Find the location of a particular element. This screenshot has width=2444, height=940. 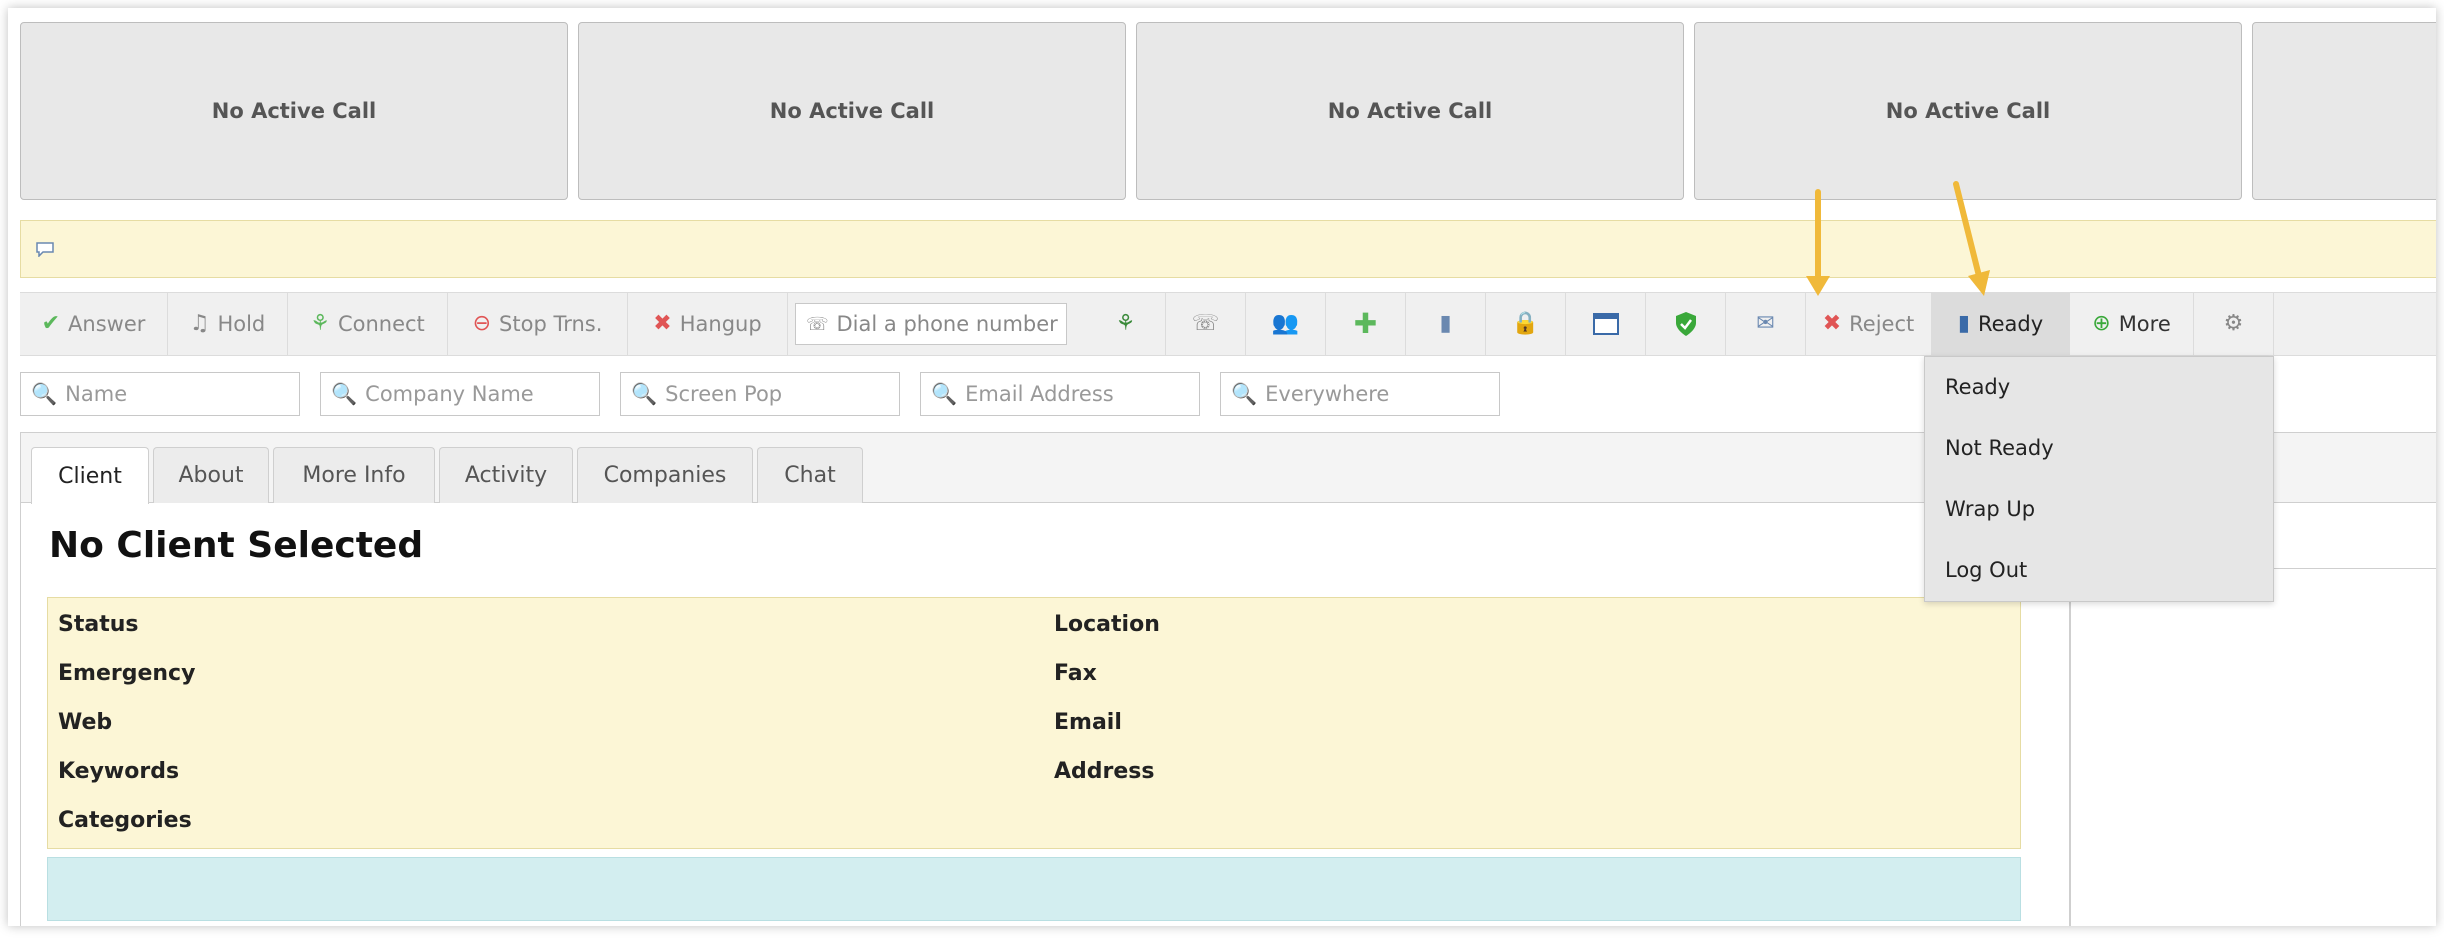

tab-label: Companies is located at coordinates (665, 475).